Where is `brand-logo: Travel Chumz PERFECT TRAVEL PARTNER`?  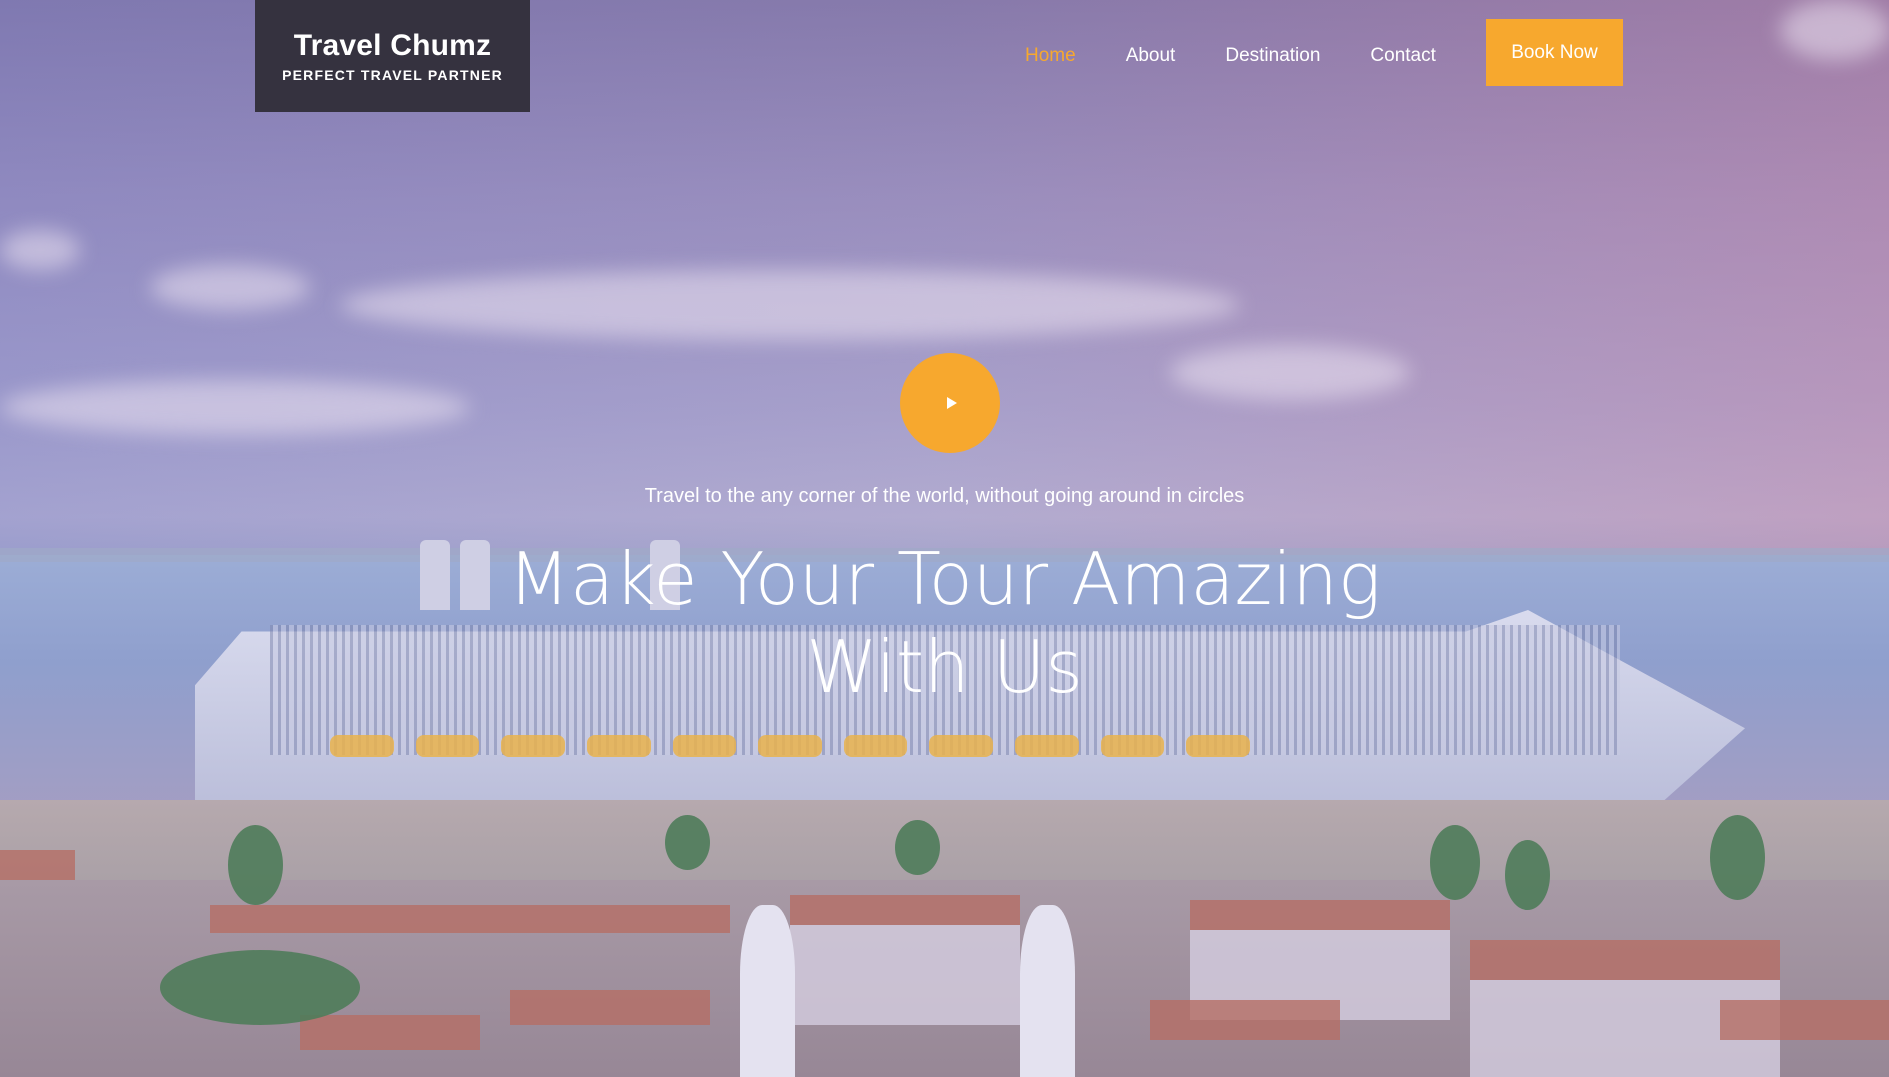 brand-logo: Travel Chumz PERFECT TRAVEL PARTNER is located at coordinates (392, 56).